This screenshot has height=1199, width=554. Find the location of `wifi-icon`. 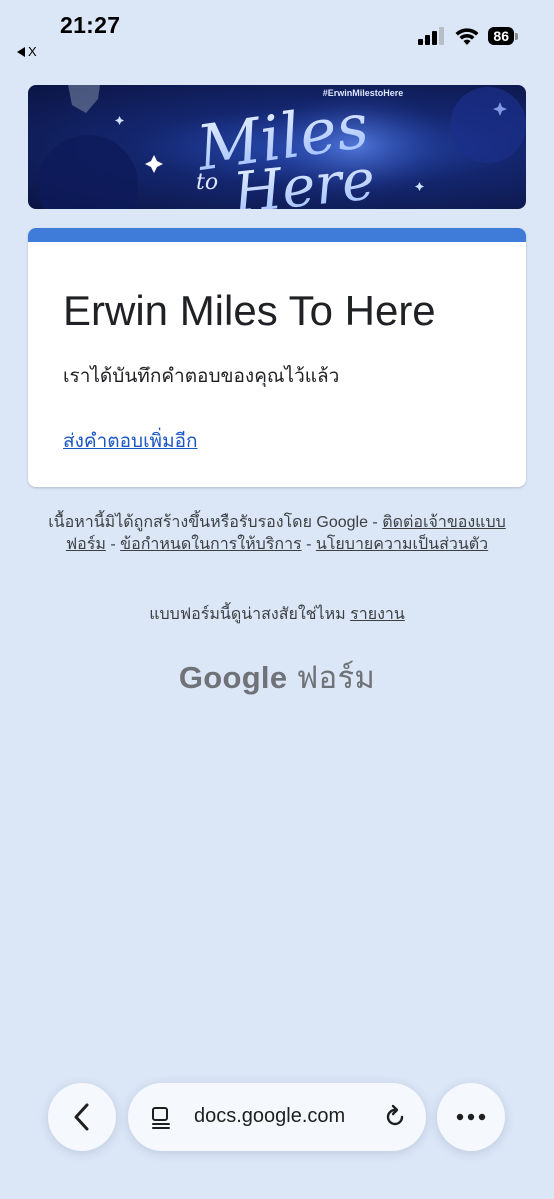

wifi-icon is located at coordinates (467, 36).